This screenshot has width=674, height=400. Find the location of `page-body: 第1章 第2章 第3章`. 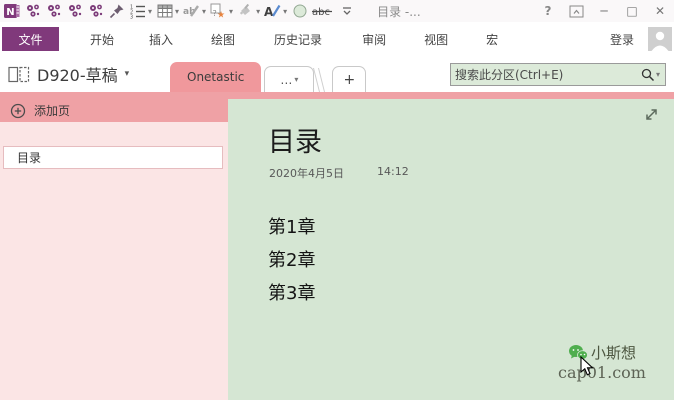

page-body: 第1章 第2章 第3章 is located at coordinates (291, 262).